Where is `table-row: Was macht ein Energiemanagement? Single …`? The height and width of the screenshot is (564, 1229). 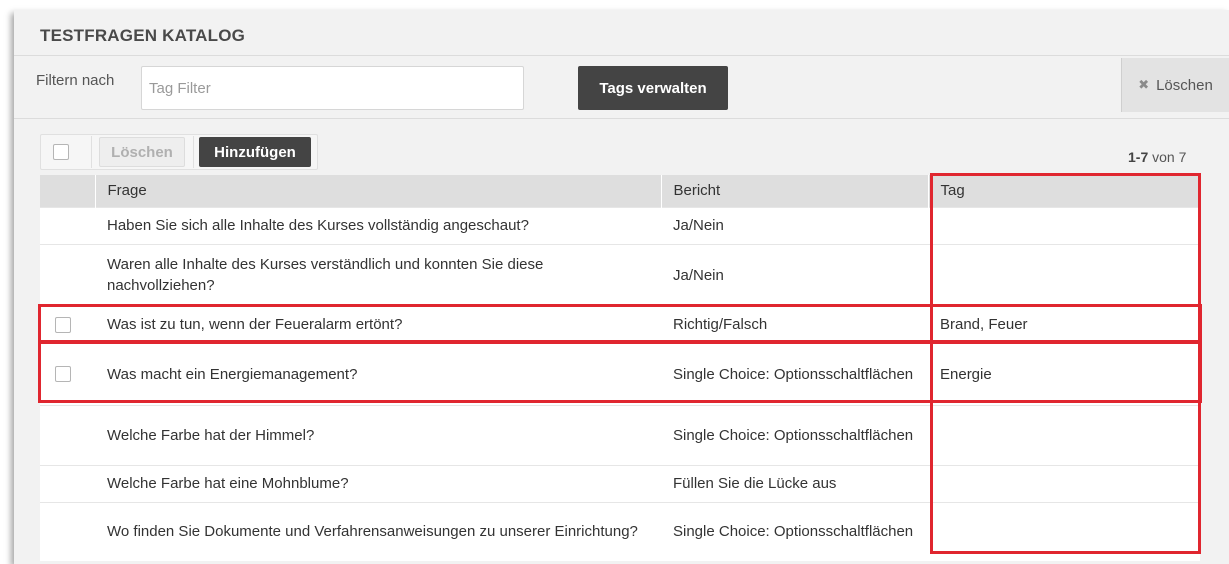 table-row: Was macht ein Energiemanagement? Single … is located at coordinates (620, 373).